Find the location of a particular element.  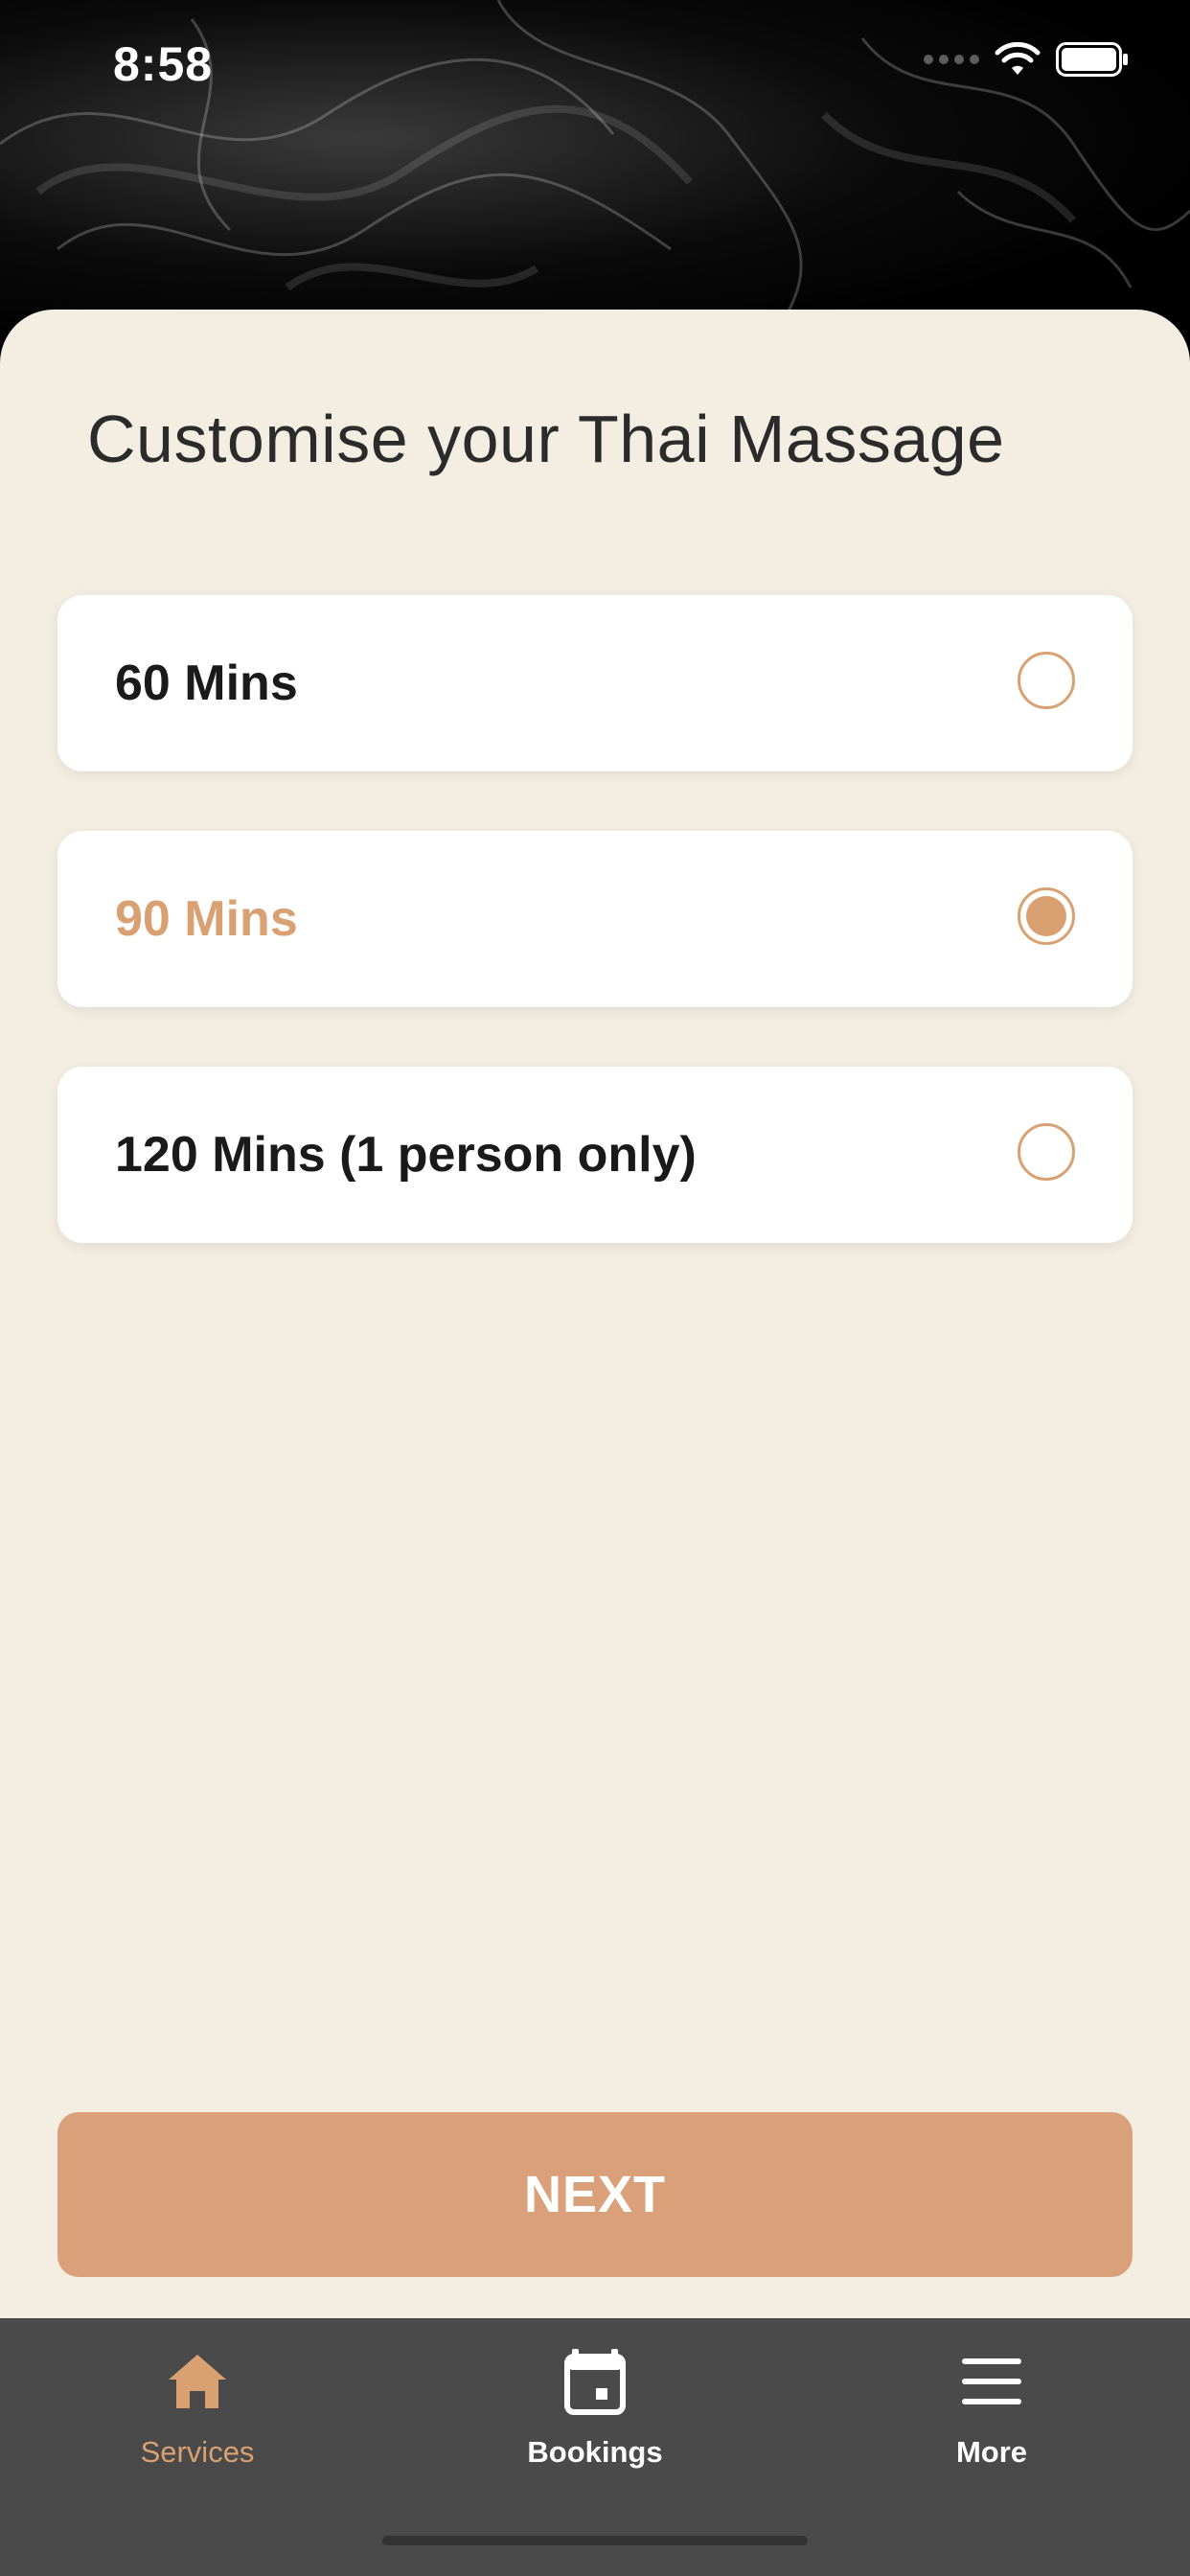

tab-label: Services is located at coordinates (198, 2452).